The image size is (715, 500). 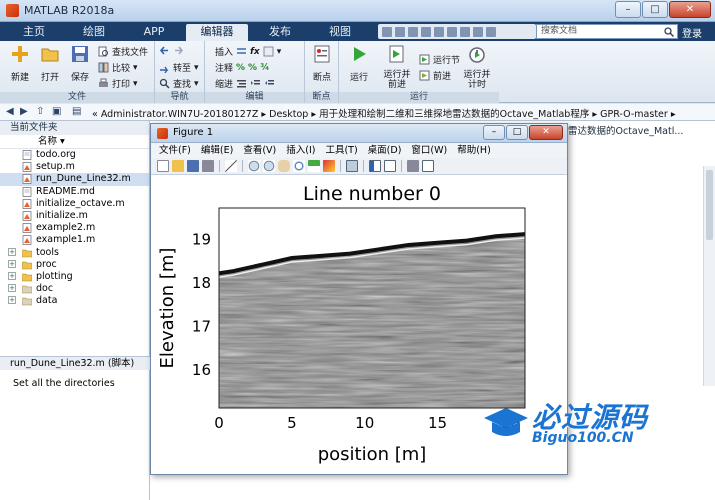 I want to click on run-time-button: 运行并 计时, so click(x=477, y=67).